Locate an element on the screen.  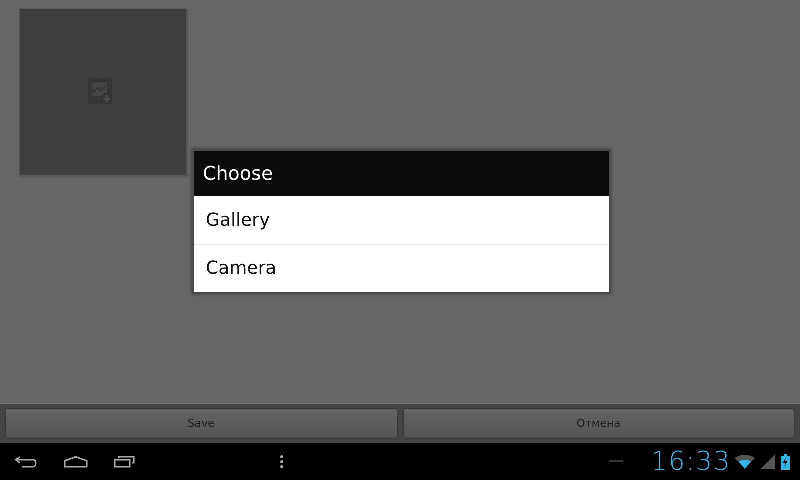
home-icon is located at coordinates (76, 462).